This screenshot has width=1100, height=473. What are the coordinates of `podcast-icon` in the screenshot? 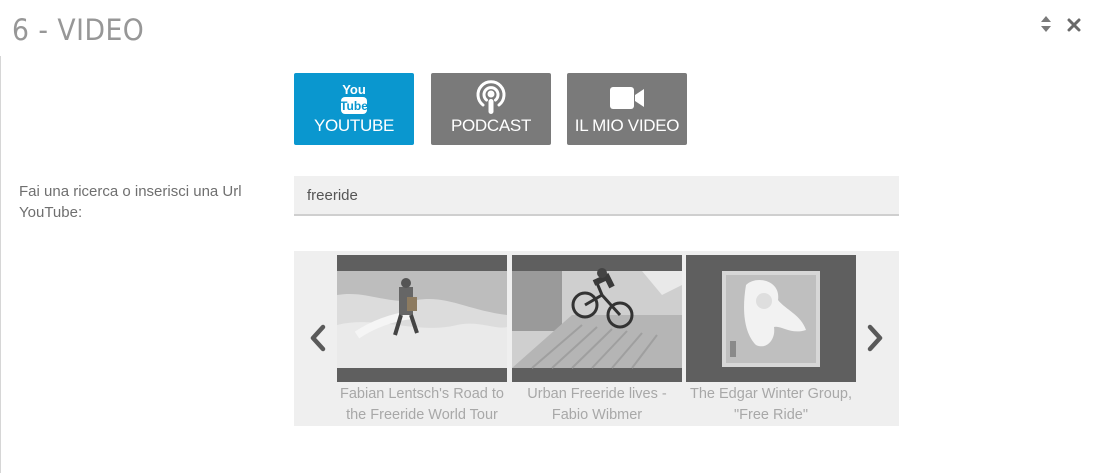 It's located at (491, 99).